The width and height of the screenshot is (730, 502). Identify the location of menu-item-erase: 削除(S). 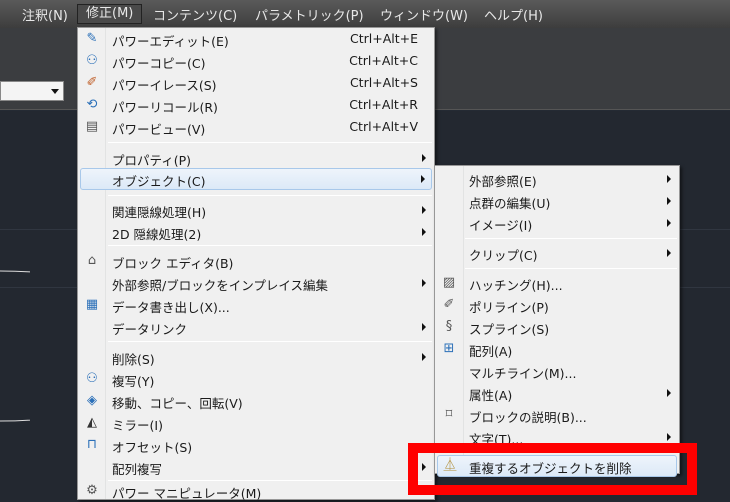
(256, 357).